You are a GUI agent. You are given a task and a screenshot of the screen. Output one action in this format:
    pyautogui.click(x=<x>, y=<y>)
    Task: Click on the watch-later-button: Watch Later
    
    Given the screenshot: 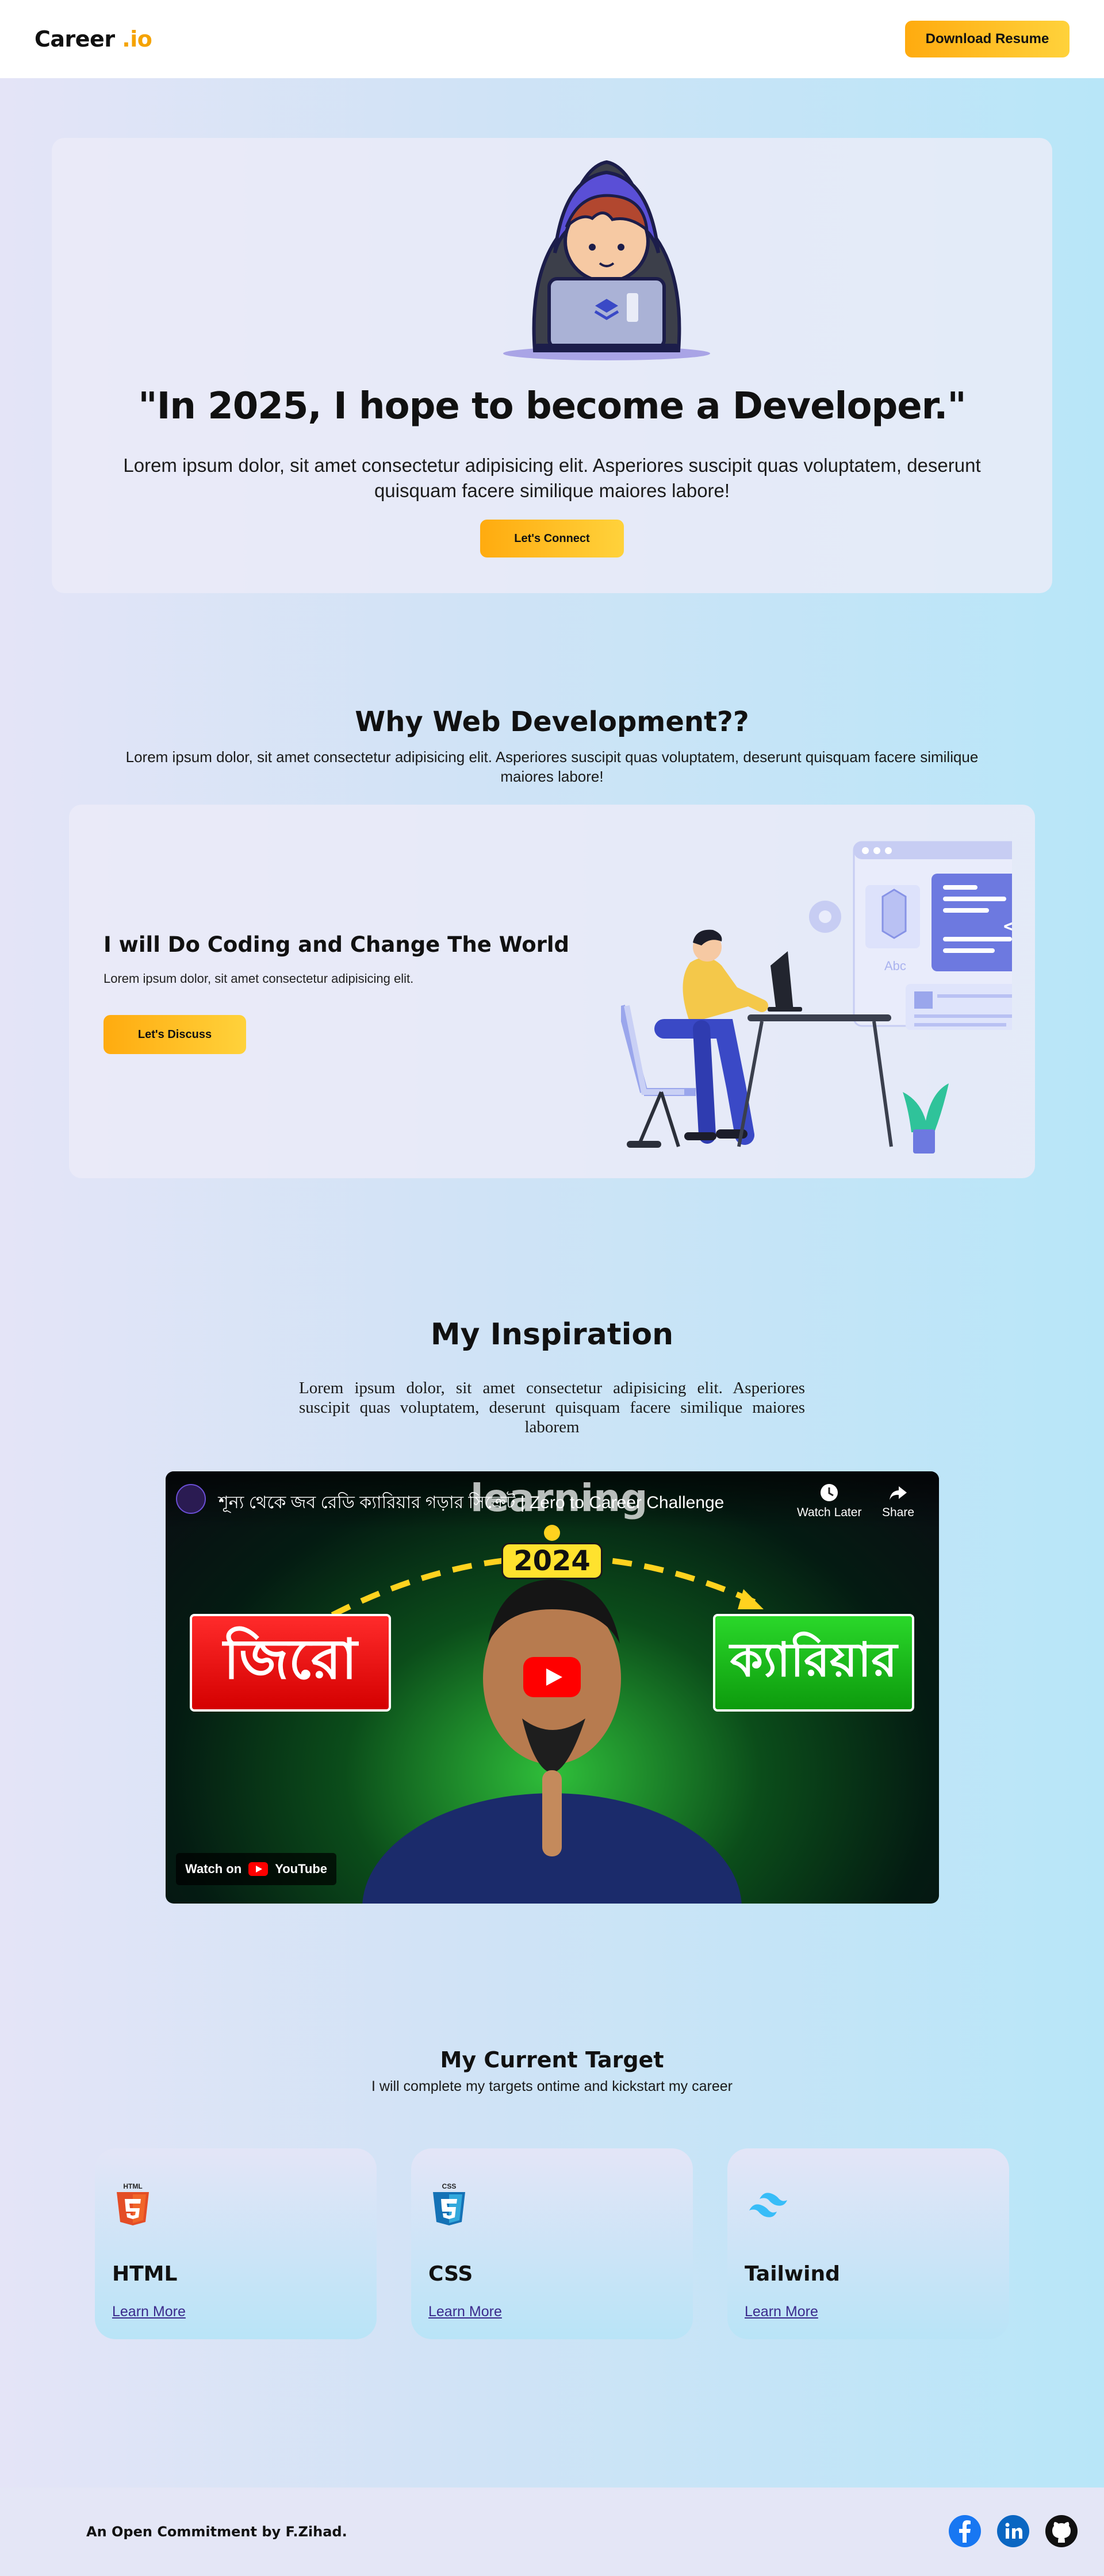 What is the action you would take?
    pyautogui.click(x=829, y=1501)
    